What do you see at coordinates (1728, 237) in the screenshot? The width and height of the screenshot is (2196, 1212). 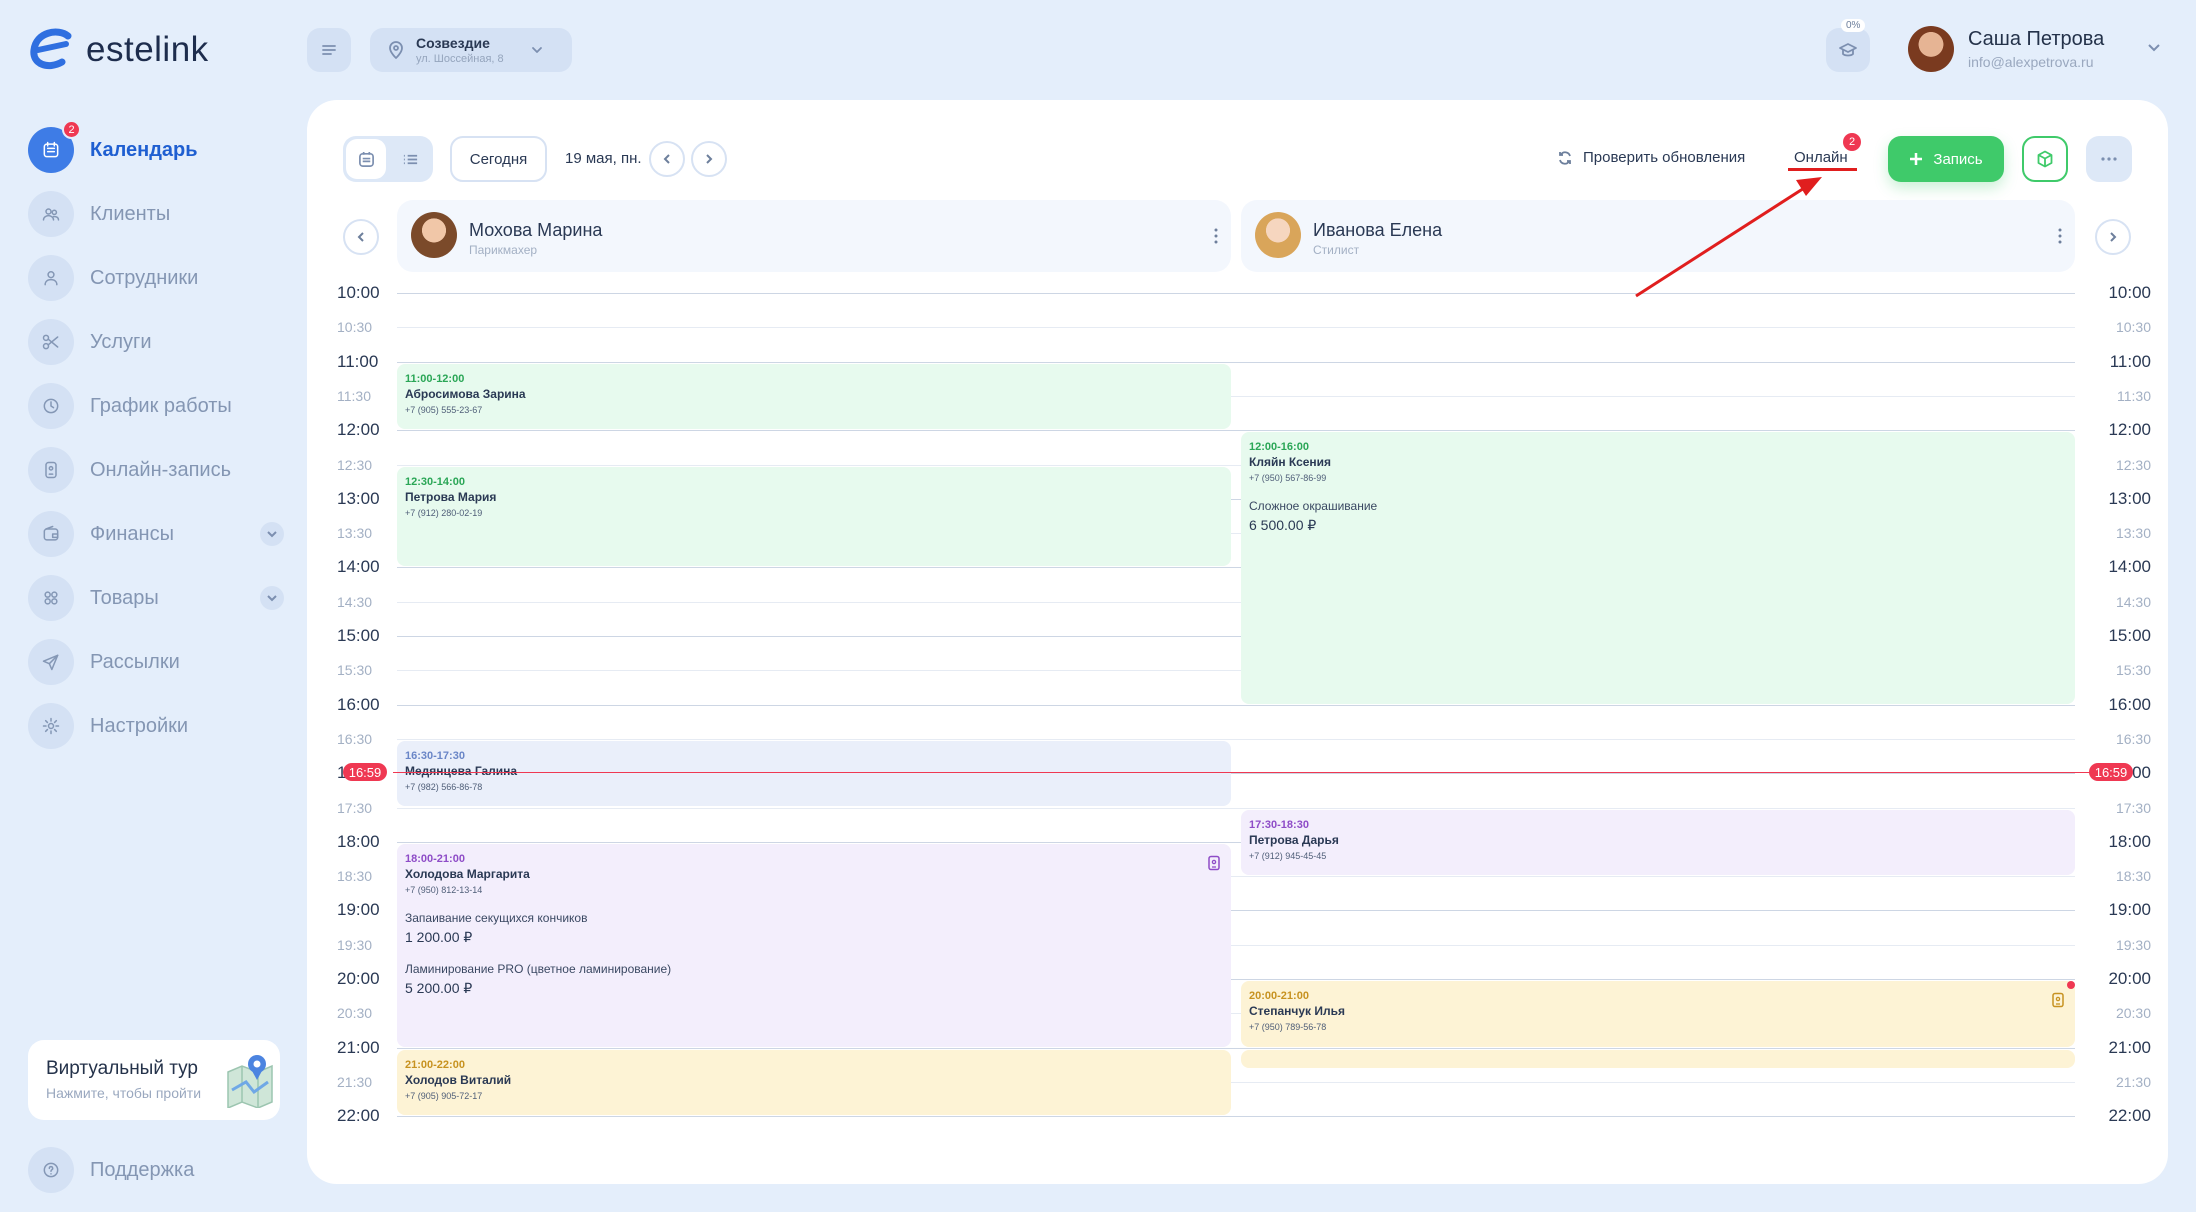 I see `annotation-arrow` at bounding box center [1728, 237].